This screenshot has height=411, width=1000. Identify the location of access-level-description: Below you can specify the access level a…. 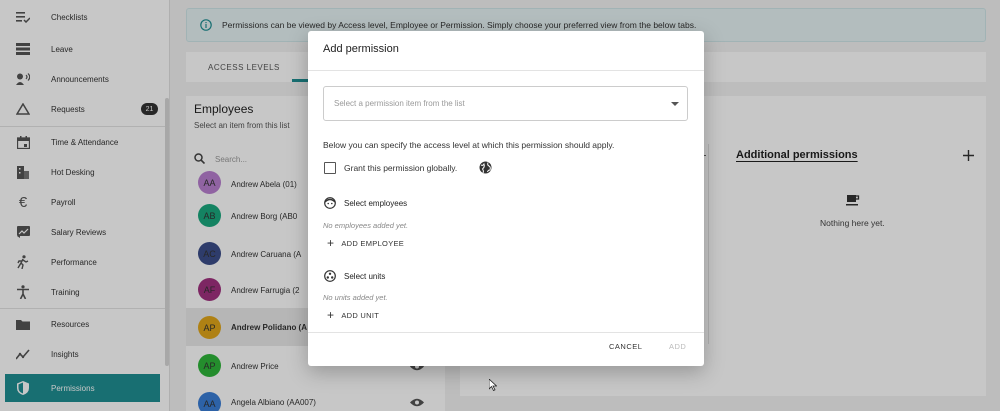
(469, 145).